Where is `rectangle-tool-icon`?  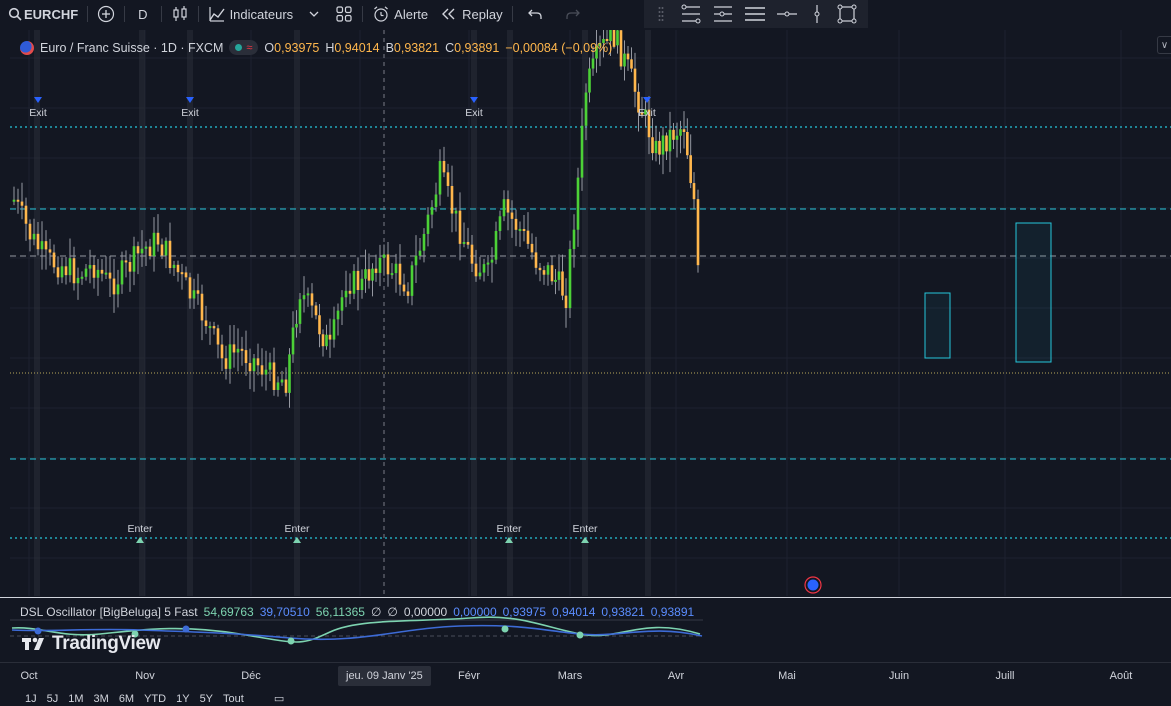 rectangle-tool-icon is located at coordinates (847, 14).